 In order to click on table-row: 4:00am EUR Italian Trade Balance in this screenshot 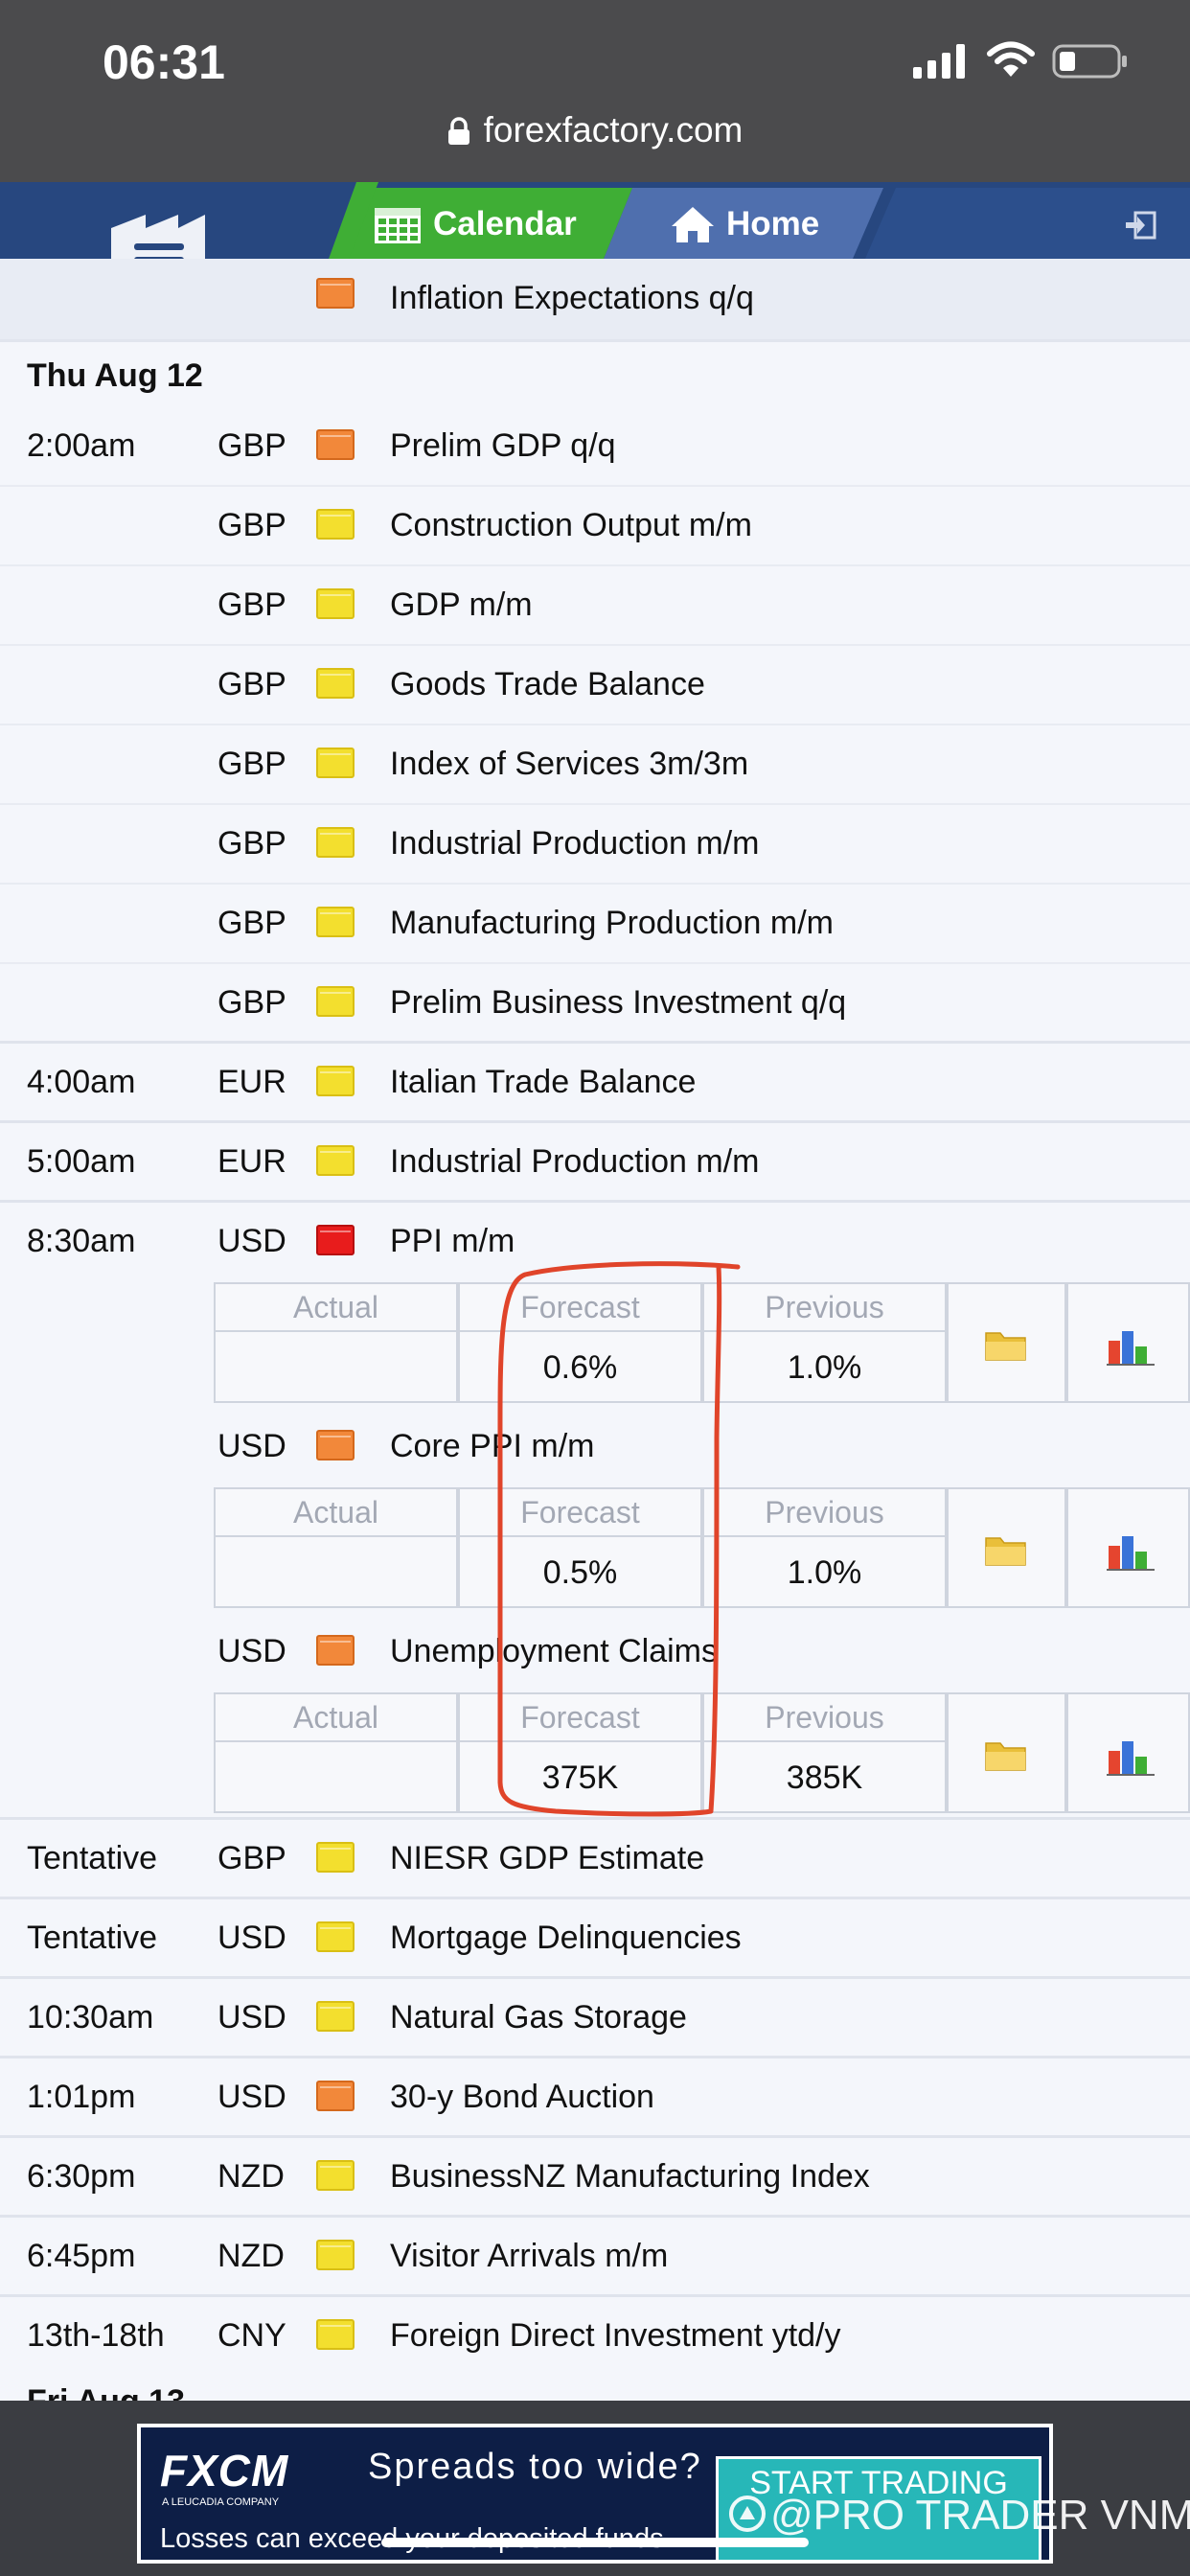, I will do `click(595, 1082)`.